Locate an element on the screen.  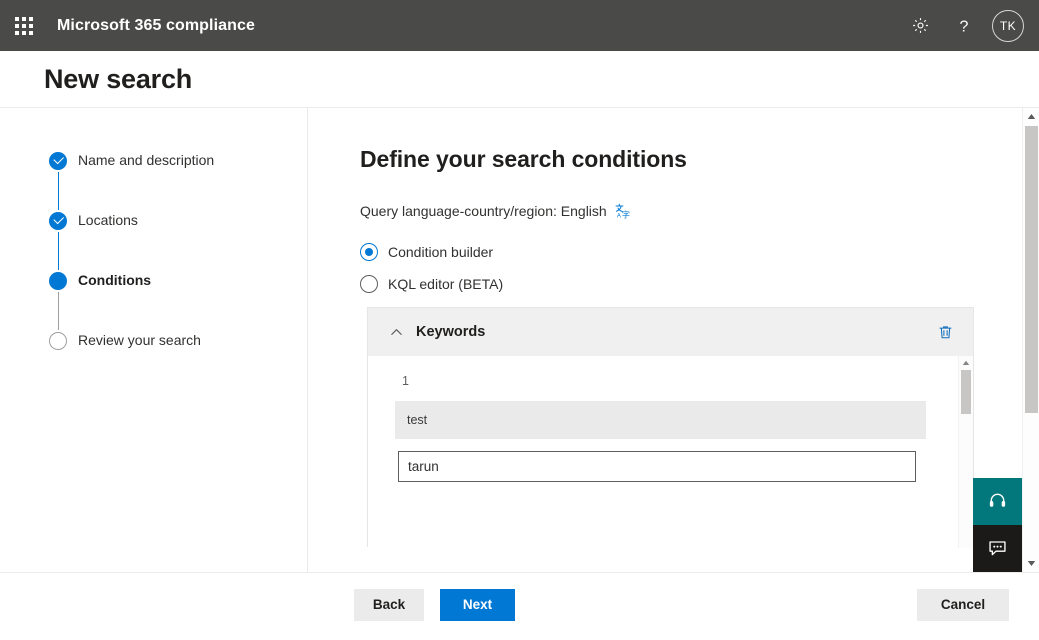
keywords-scrollbar is located at coordinates (965, 452).